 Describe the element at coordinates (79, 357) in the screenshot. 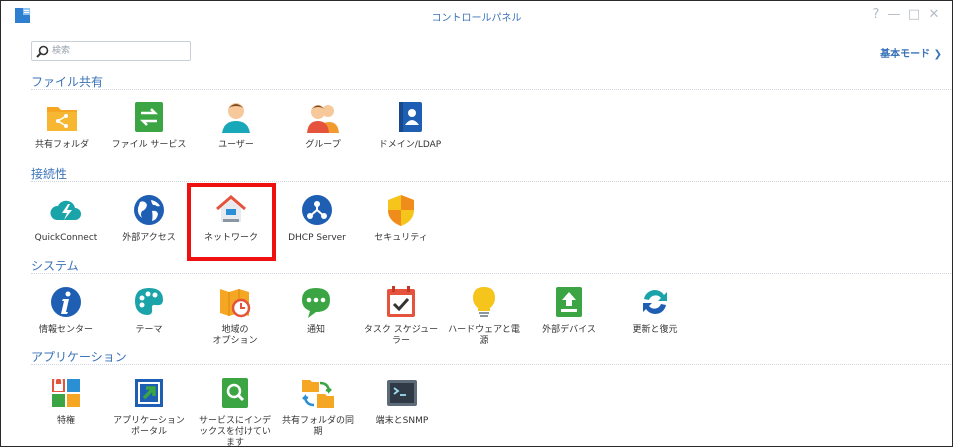

I see `section-title-applications: アプリケーション` at that location.